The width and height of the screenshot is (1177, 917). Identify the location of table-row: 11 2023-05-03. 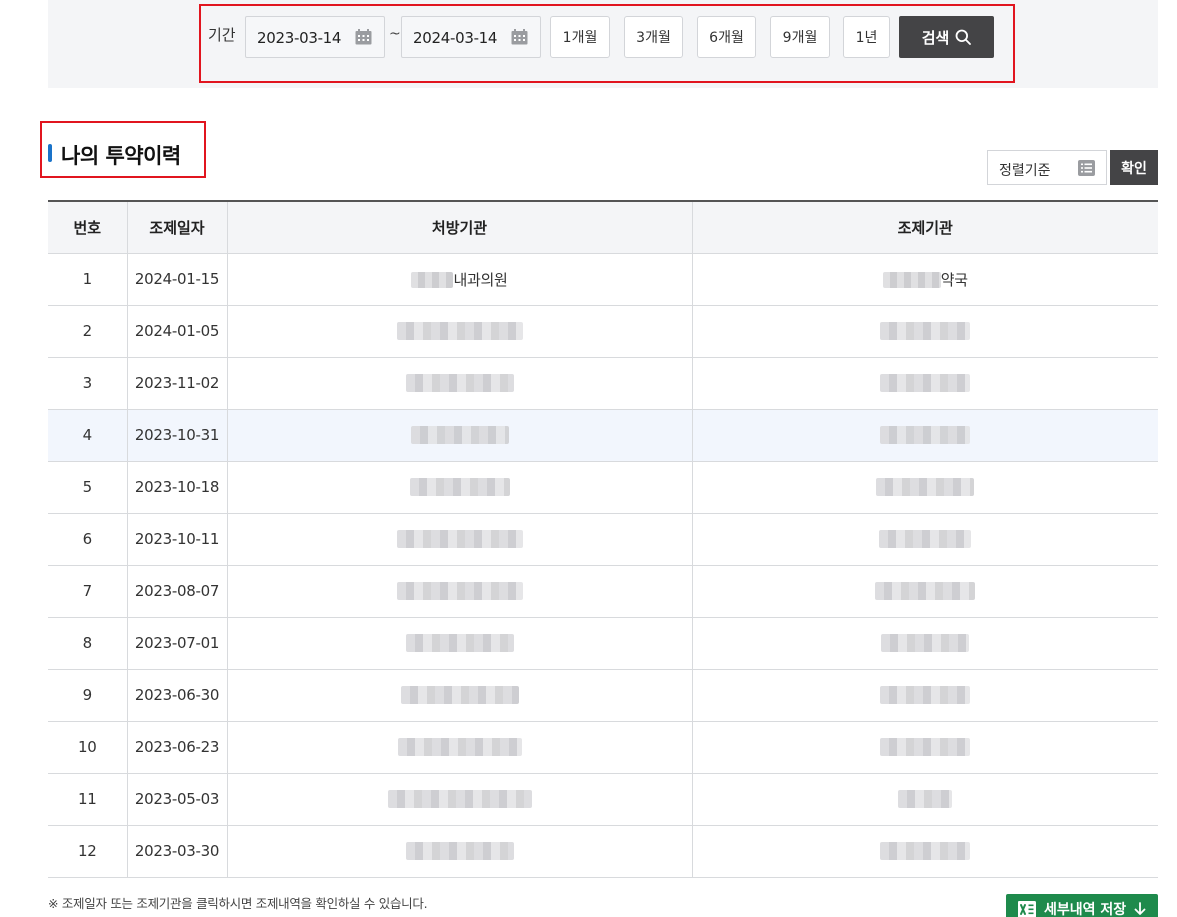
(603, 799).